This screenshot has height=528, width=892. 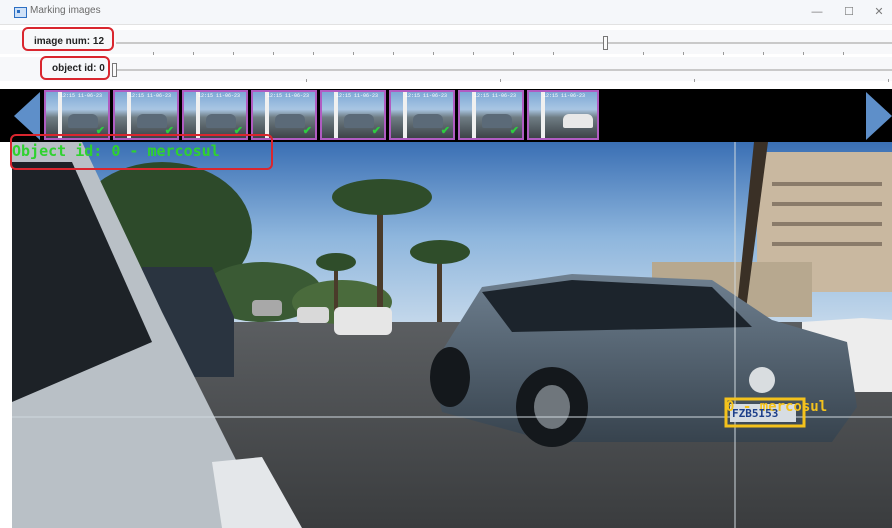 I want to click on plate-number-text: FZB5I53, so click(x=755, y=413).